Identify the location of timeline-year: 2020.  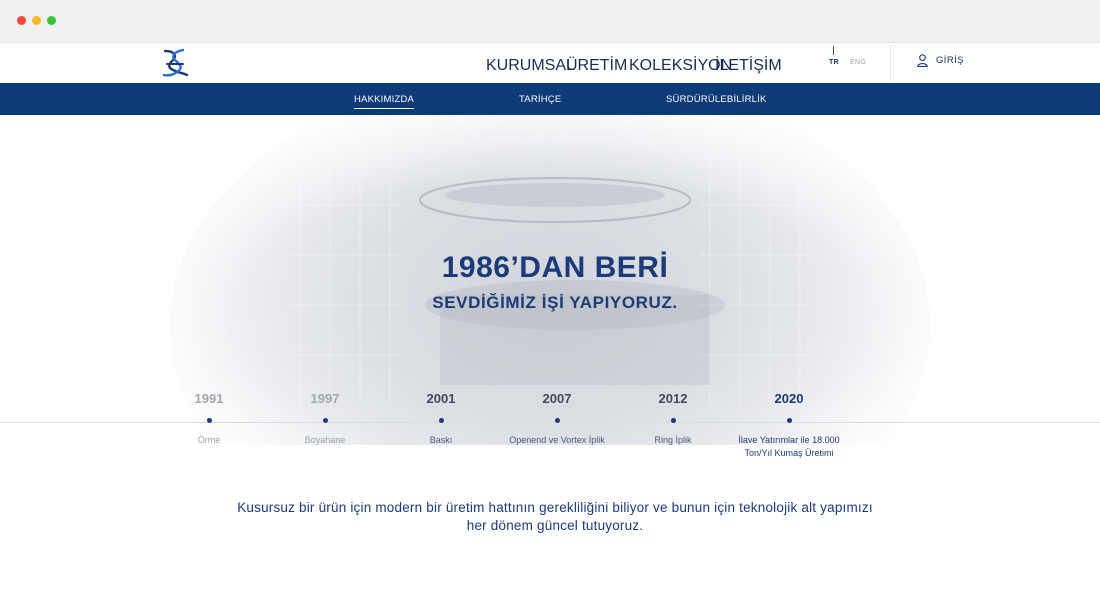
(789, 398).